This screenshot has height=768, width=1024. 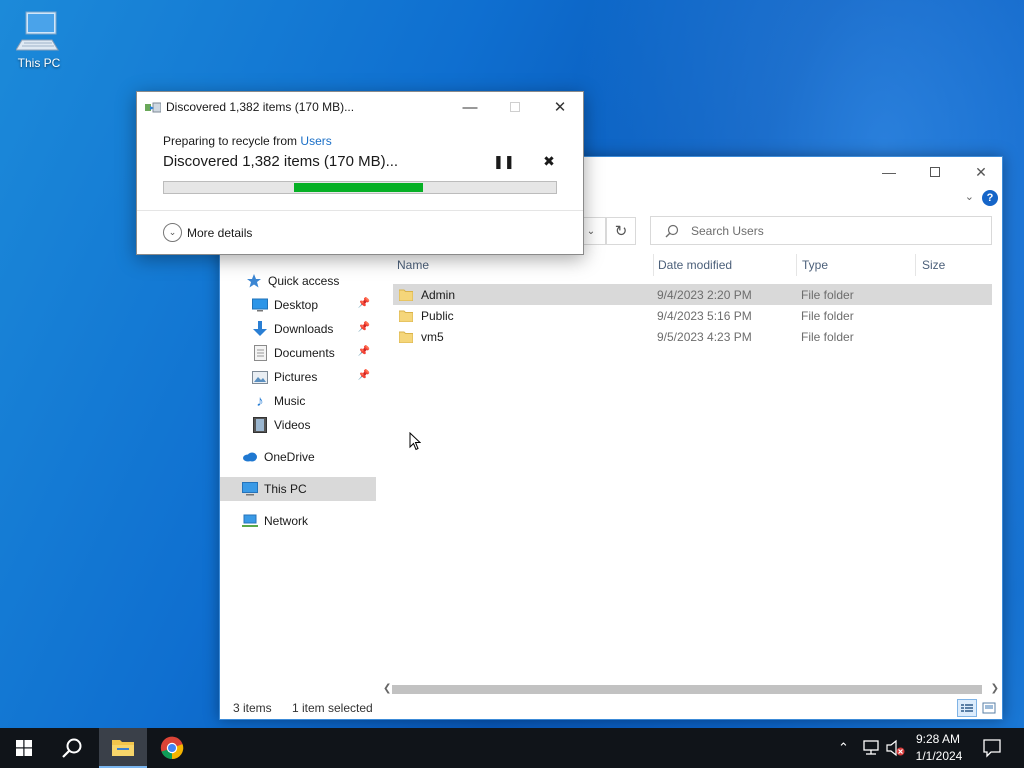 What do you see at coordinates (360, 210) in the screenshot?
I see `dialog-divider` at bounding box center [360, 210].